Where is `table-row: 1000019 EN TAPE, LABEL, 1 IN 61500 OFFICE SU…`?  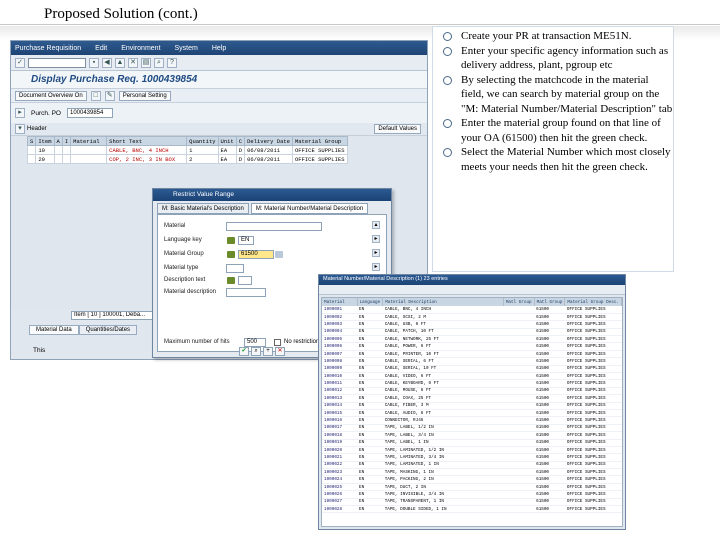 table-row: 1000019 EN TAPE, LABEL, 1 IN 61500 OFFICE SU… is located at coordinates (472, 443).